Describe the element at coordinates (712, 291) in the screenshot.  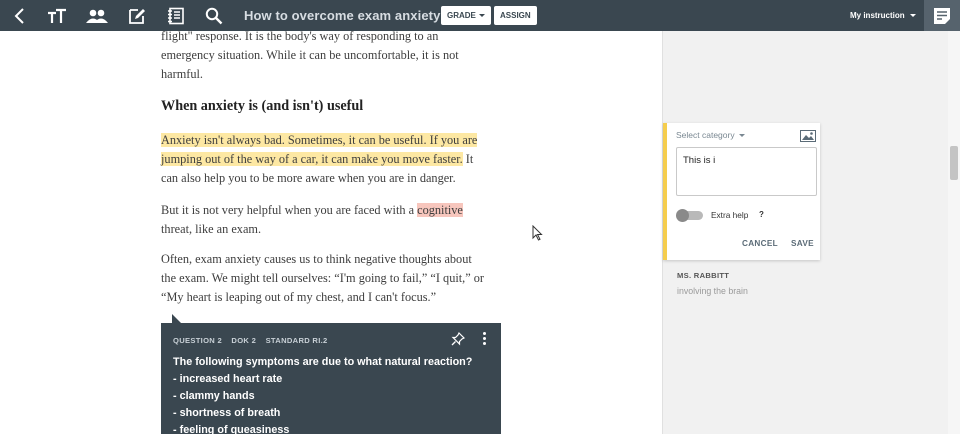
I see `note-text: involving the brain` at that location.